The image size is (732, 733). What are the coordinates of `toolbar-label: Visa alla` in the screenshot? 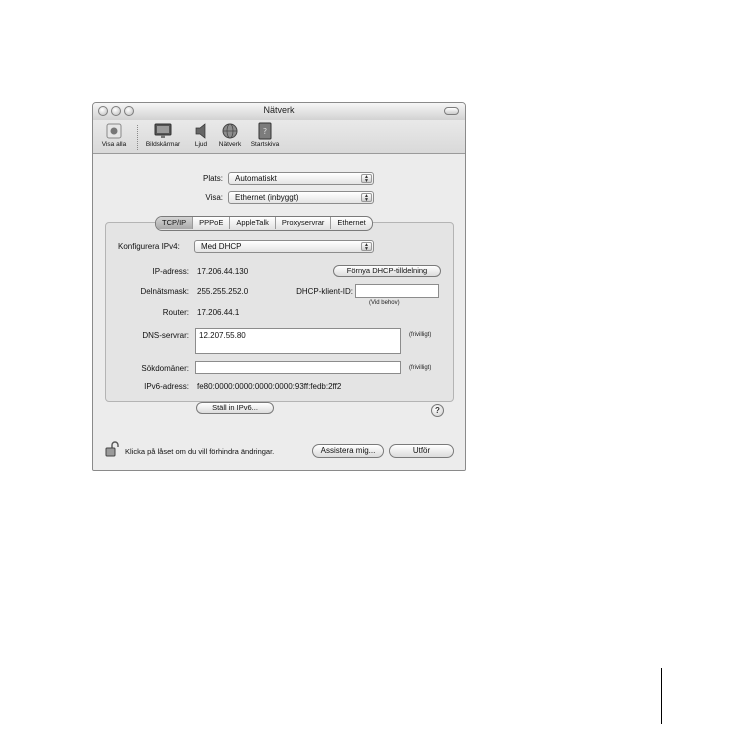 It's located at (114, 144).